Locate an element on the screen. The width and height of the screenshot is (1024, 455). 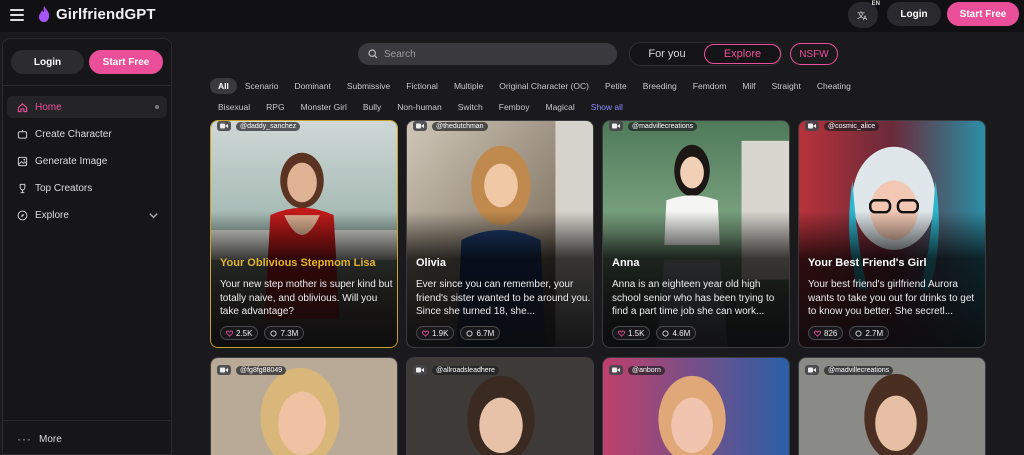
tag-chip: Magical is located at coordinates (559, 107).